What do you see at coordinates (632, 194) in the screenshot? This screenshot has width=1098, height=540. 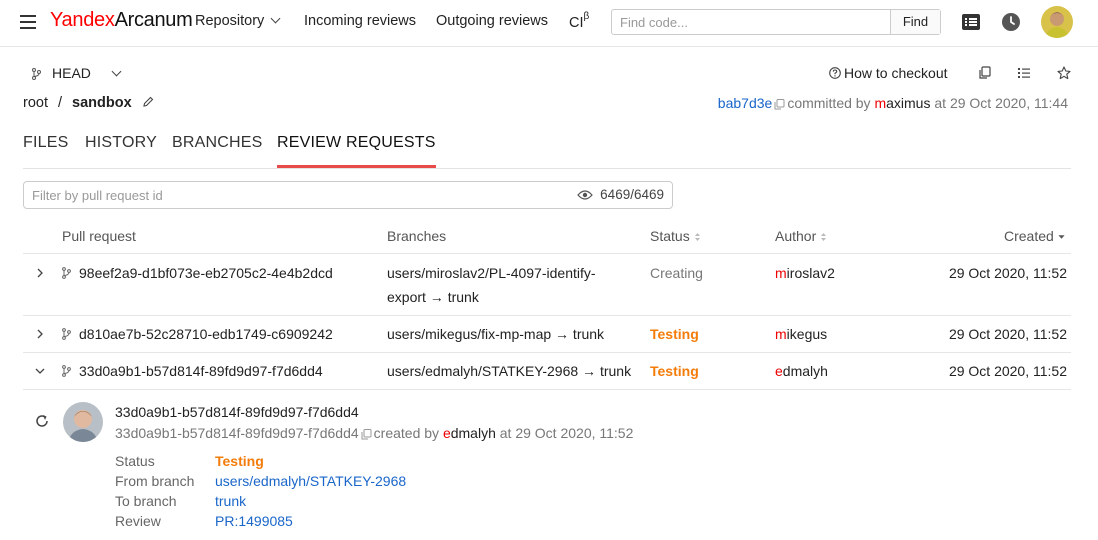 I see `pr-count: 6469/6469` at bounding box center [632, 194].